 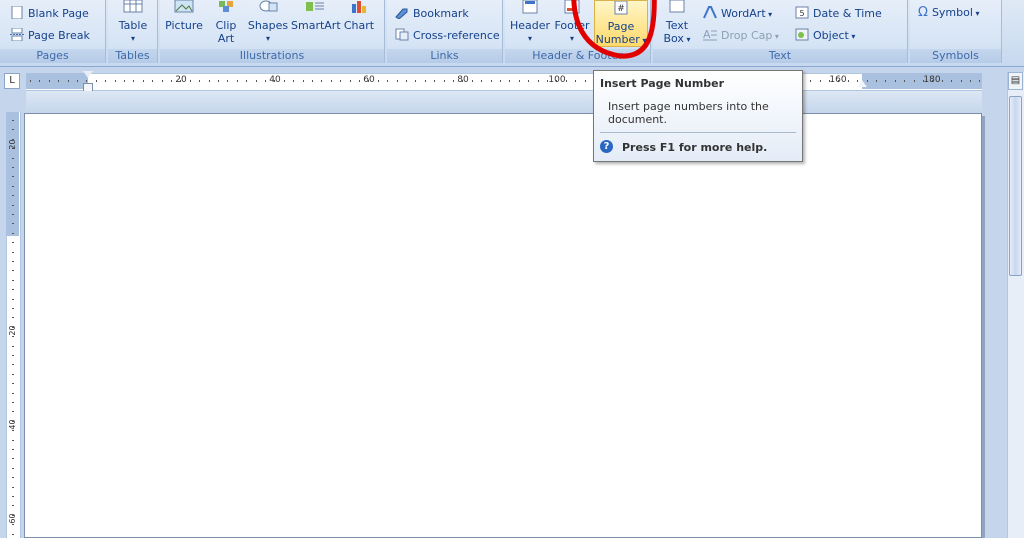 I want to click on picture-icon, so click(x=184, y=6).